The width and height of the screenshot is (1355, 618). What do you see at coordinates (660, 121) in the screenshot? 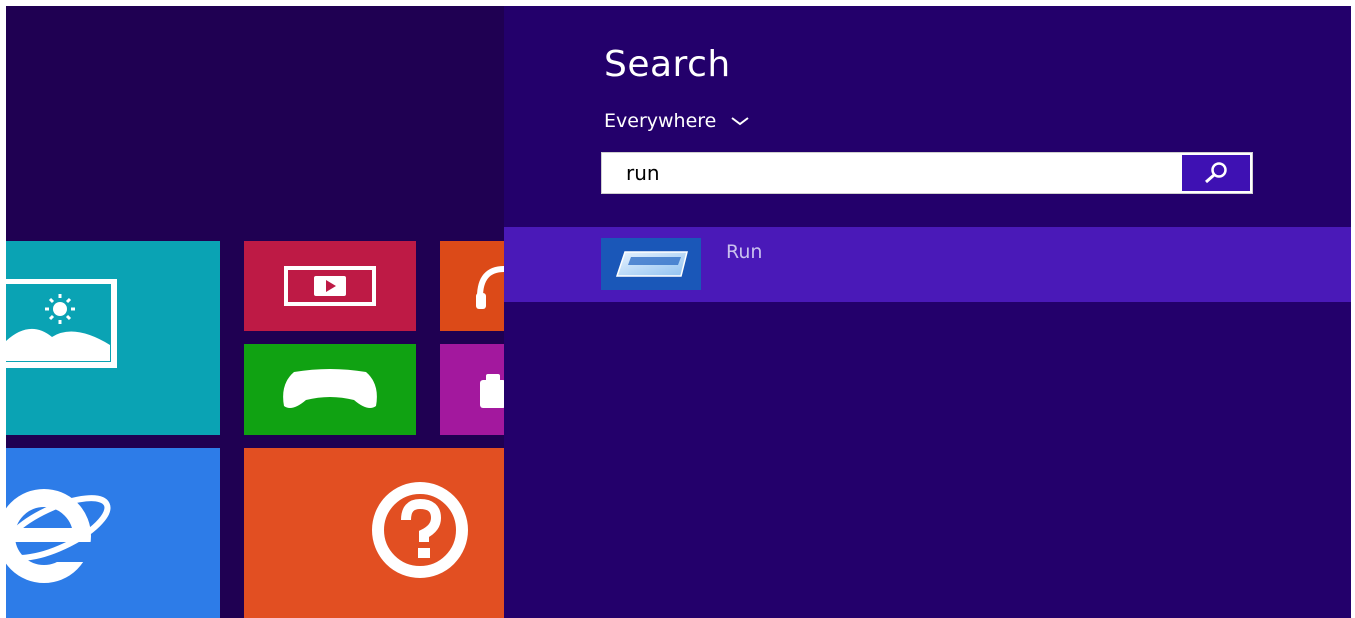
I see `search-scope-label: Everywhere` at bounding box center [660, 121].